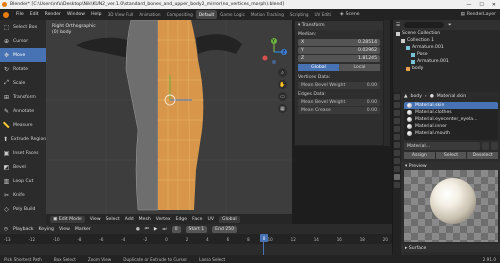 This screenshot has width=500, height=263. I want to click on maximize-button: ☐, so click(481, 5).